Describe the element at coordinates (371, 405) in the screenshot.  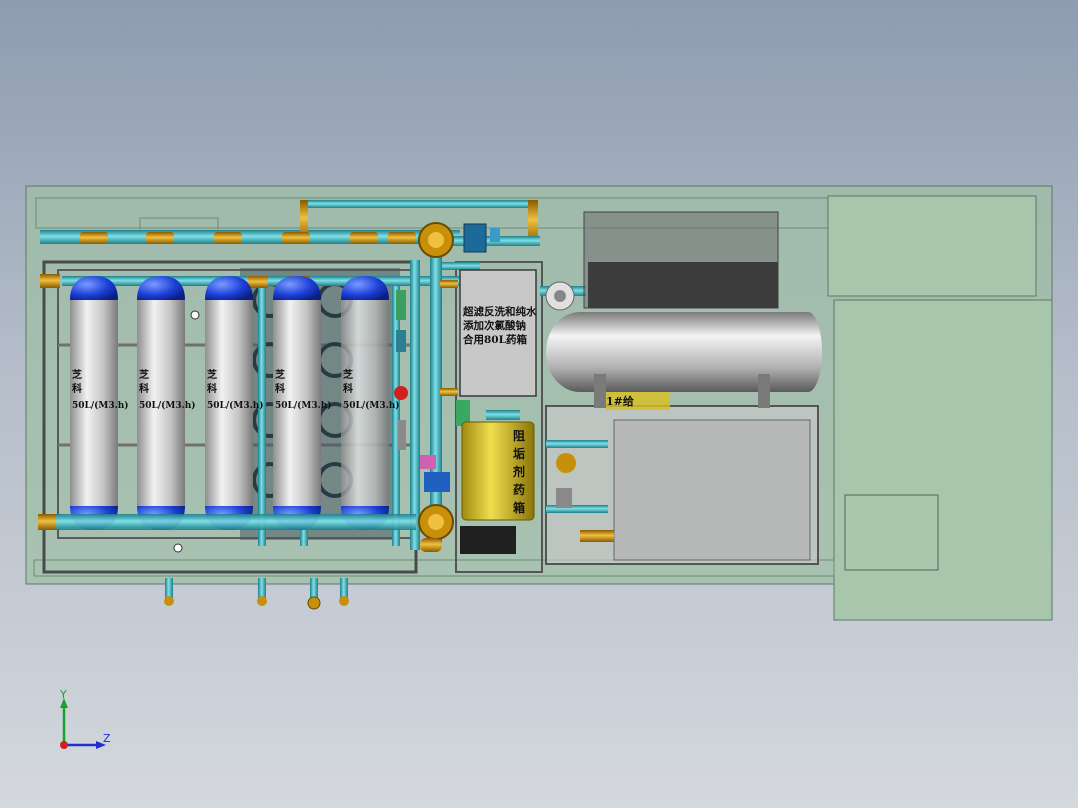
I see `vessel-5-spec: 50L/(M3.h)` at that location.